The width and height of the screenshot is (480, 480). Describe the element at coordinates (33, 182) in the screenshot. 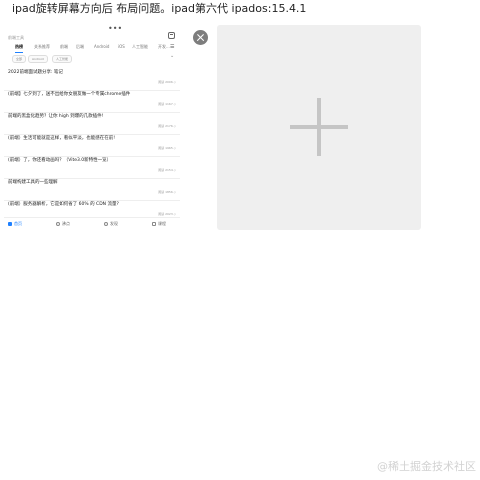

I see `item-title: 前端构建工具的一些理解` at that location.